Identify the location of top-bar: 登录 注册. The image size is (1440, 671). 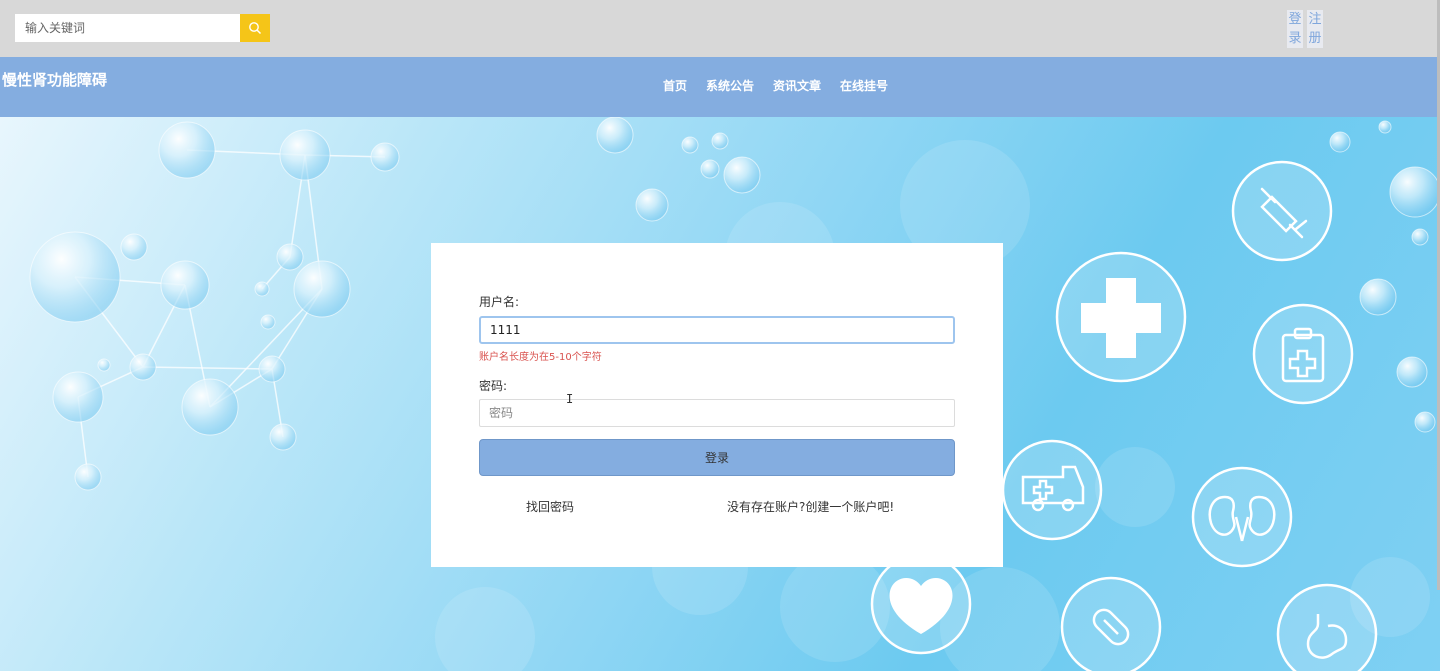
(720, 28).